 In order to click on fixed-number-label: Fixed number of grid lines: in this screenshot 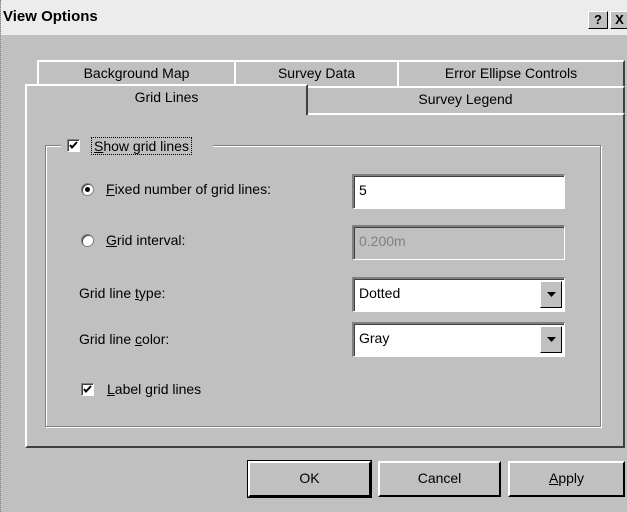, I will do `click(188, 189)`.